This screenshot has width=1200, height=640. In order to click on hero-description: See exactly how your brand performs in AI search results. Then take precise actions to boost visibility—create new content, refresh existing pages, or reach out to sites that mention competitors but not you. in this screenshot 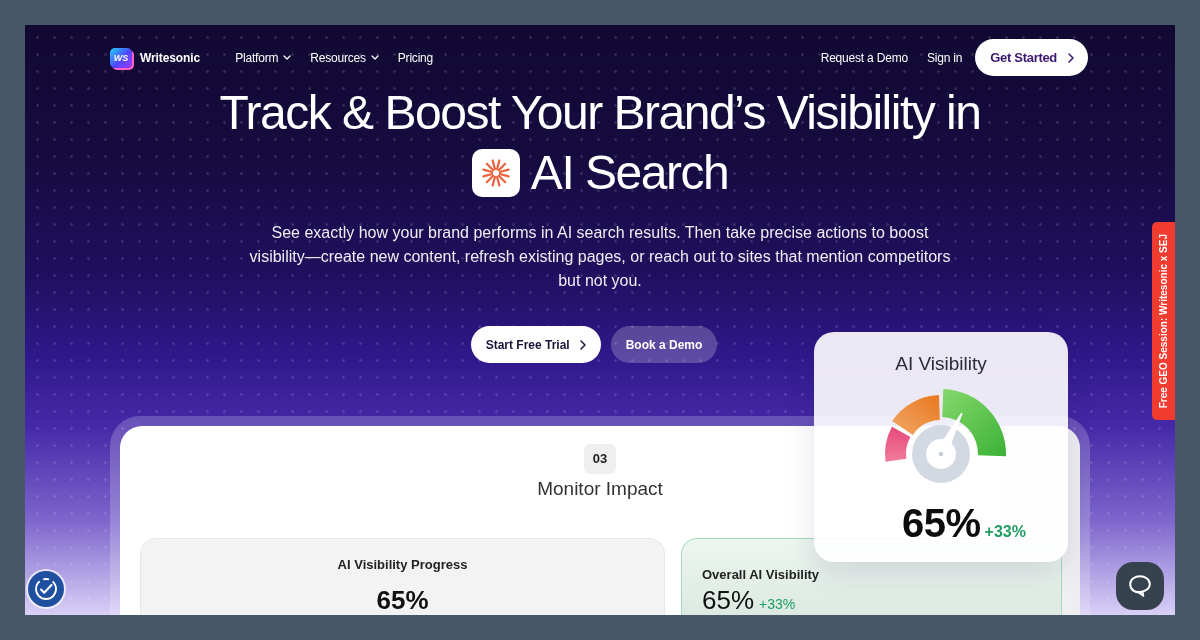, I will do `click(600, 257)`.